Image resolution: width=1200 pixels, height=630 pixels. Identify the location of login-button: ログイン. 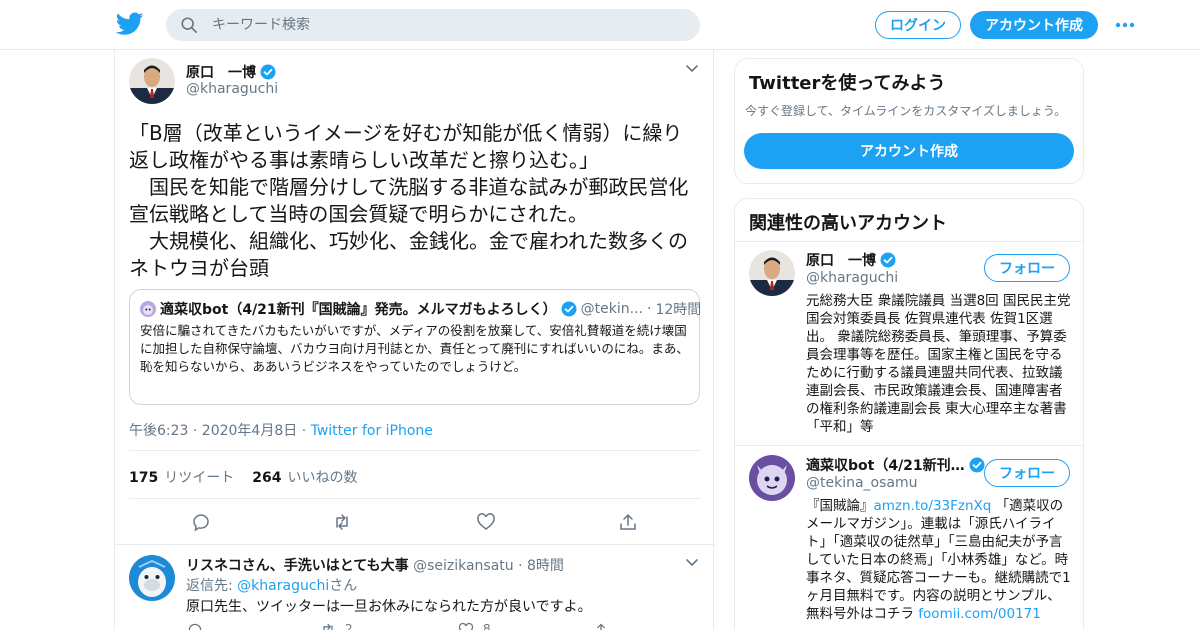
(918, 25).